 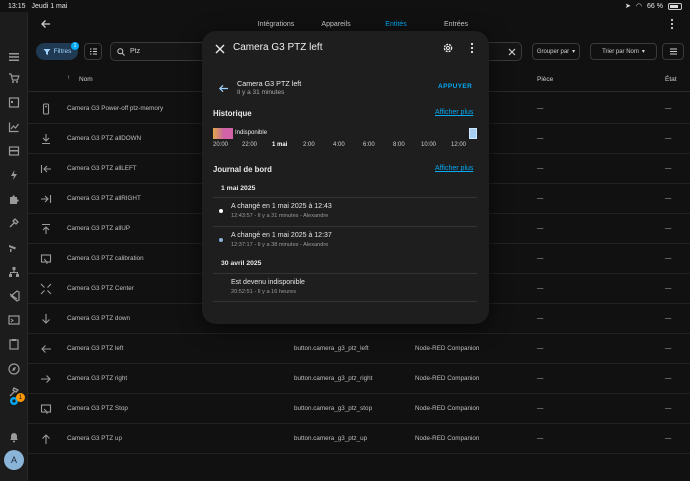 What do you see at coordinates (620, 51) in the screenshot?
I see `sort-label: Trier par Nom` at bounding box center [620, 51].